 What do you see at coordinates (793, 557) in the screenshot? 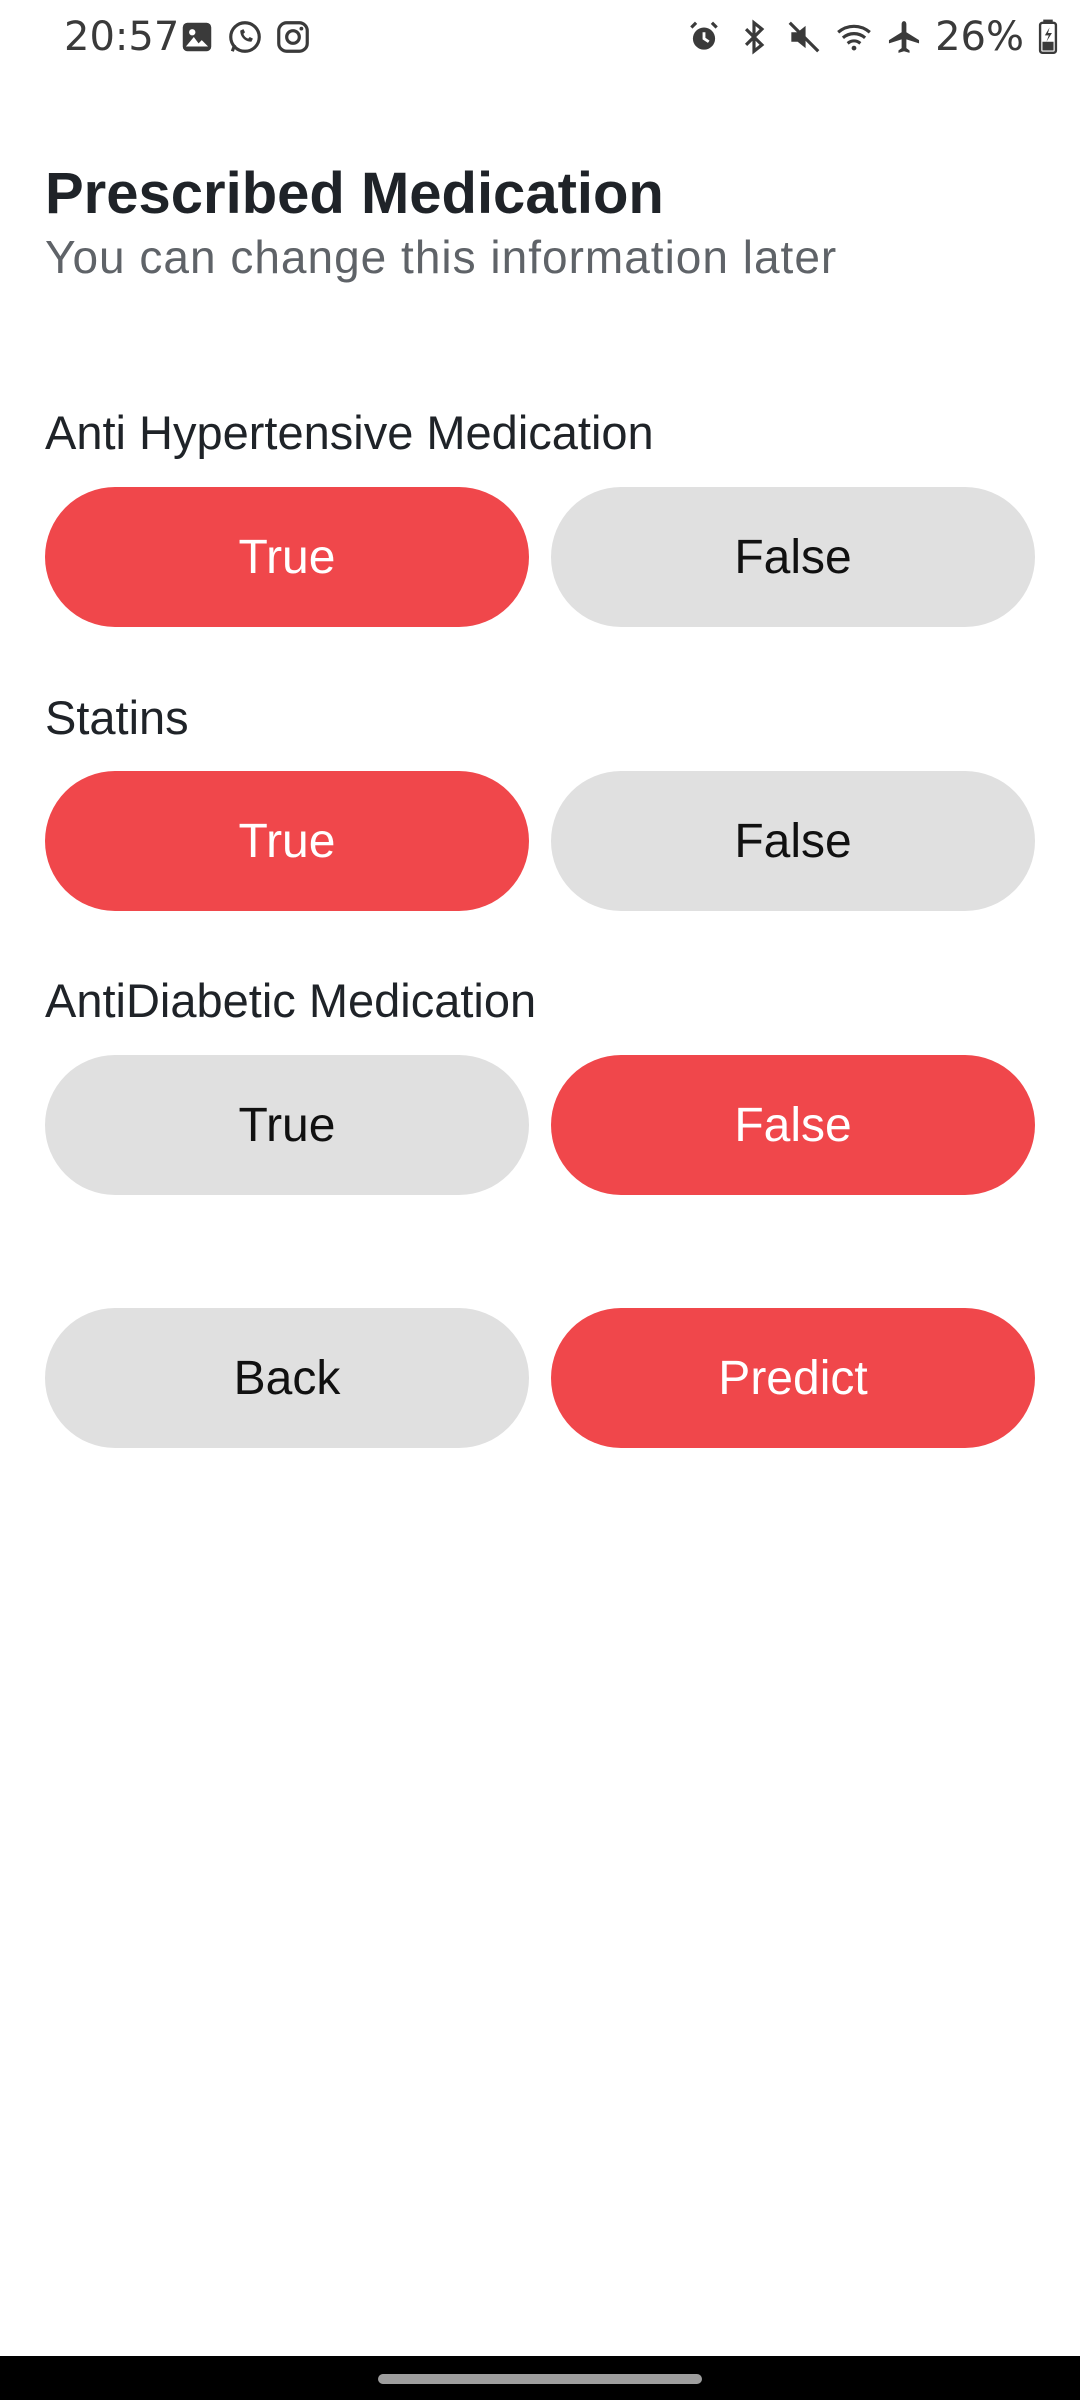
I see `anti-hypertensive-false-button: False` at bounding box center [793, 557].